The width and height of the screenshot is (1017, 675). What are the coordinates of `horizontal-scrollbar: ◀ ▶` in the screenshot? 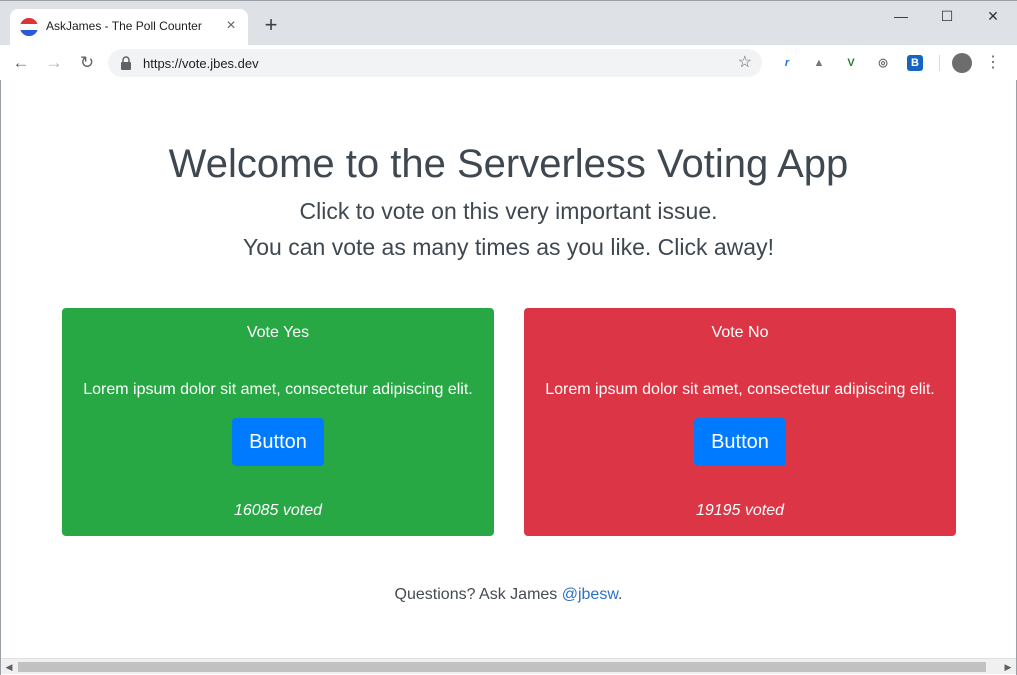 It's located at (508, 666).